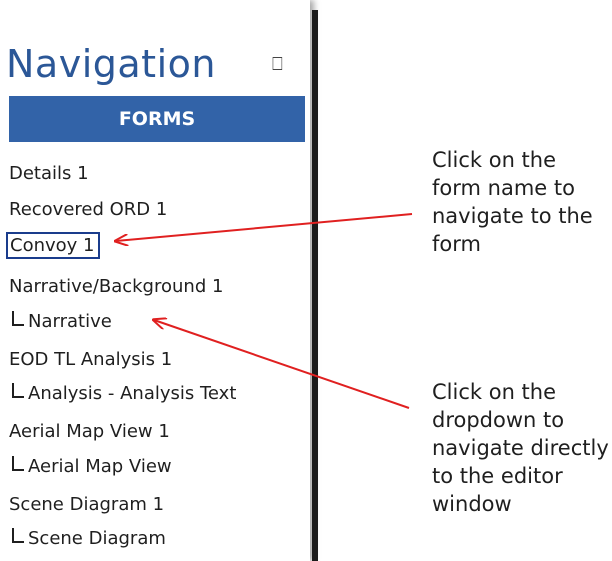 This screenshot has width=612, height=561. Describe the element at coordinates (264, 227) in the screenshot. I see `arrow-to-form-name` at that location.